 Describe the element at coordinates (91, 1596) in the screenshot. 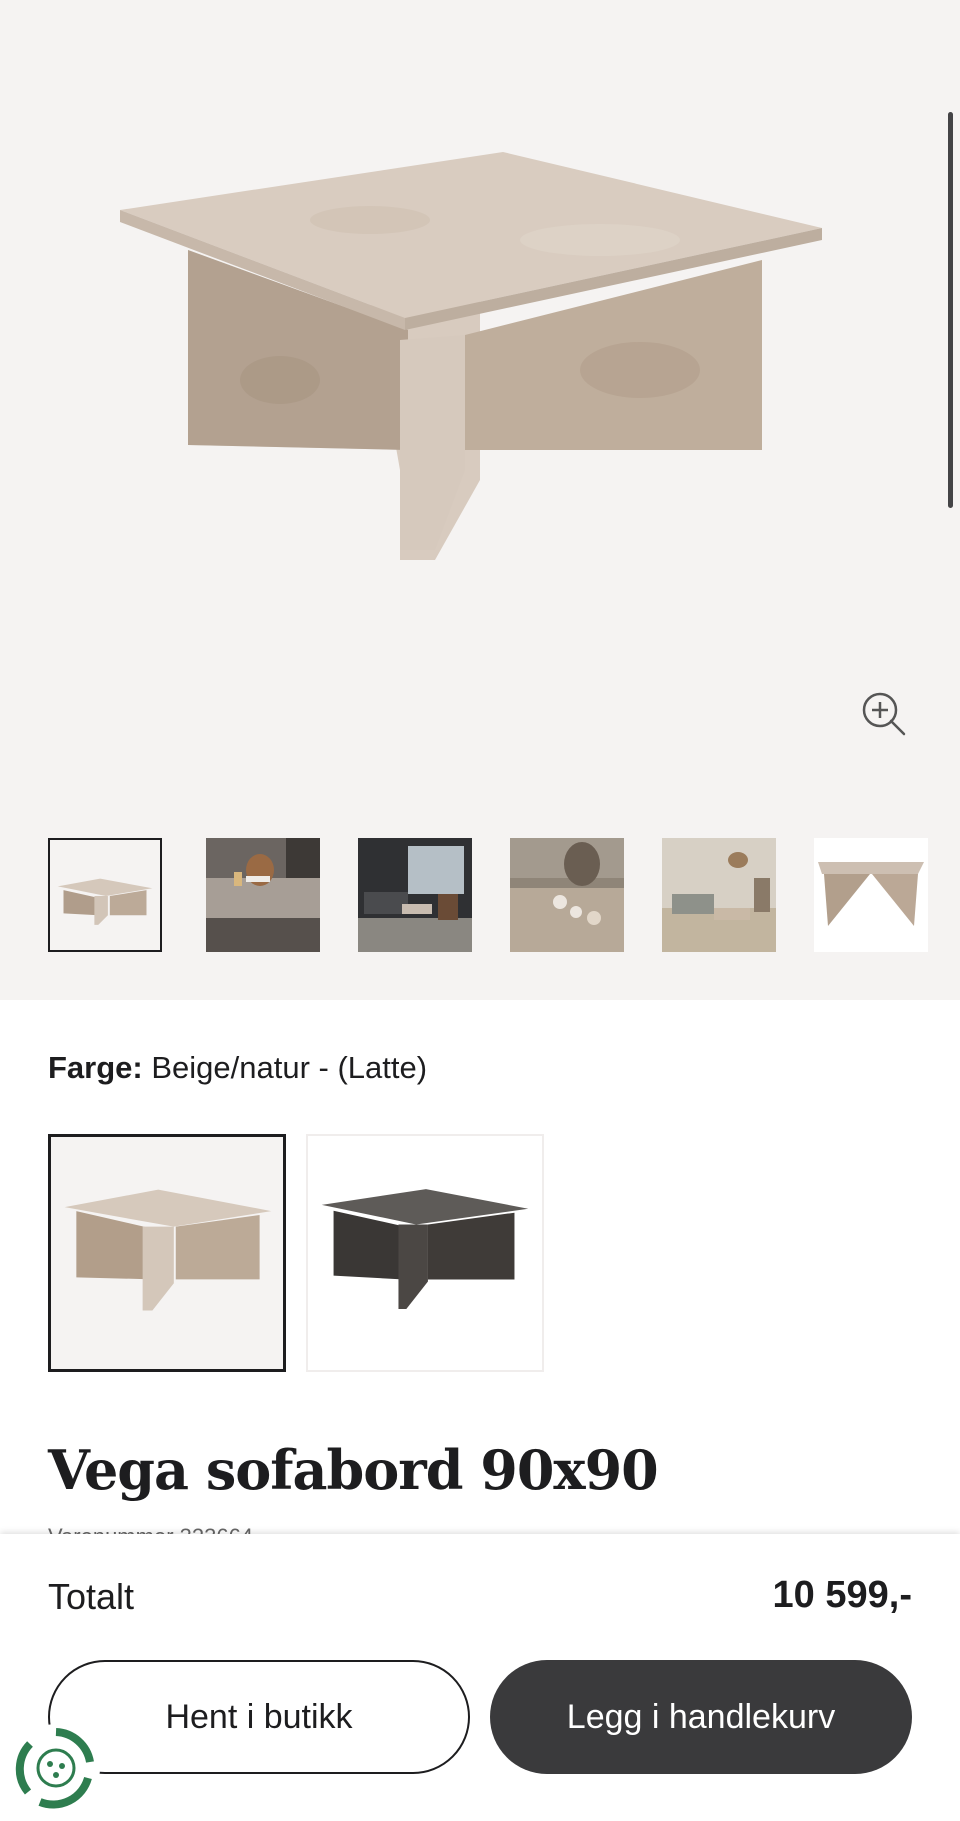

I see `total-label: Totalt` at that location.